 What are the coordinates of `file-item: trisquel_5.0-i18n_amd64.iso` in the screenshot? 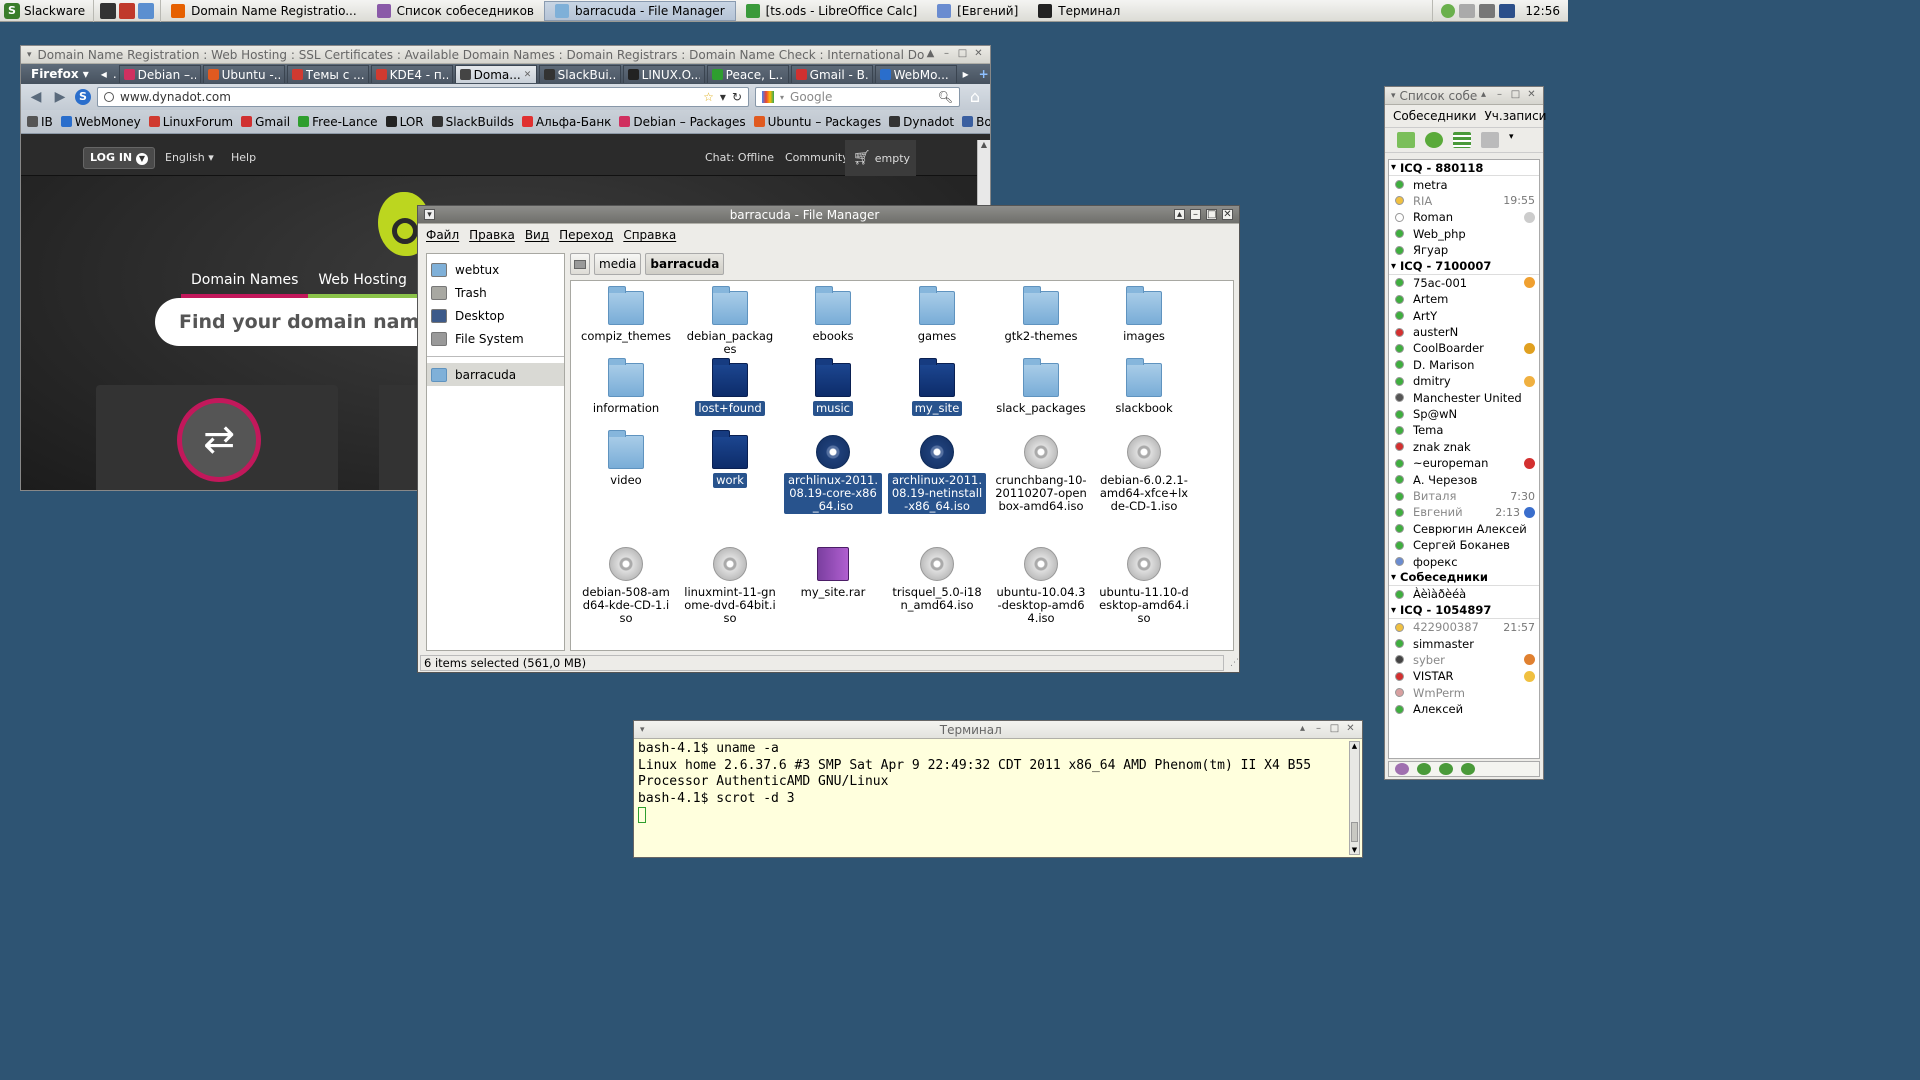 It's located at (937, 580).